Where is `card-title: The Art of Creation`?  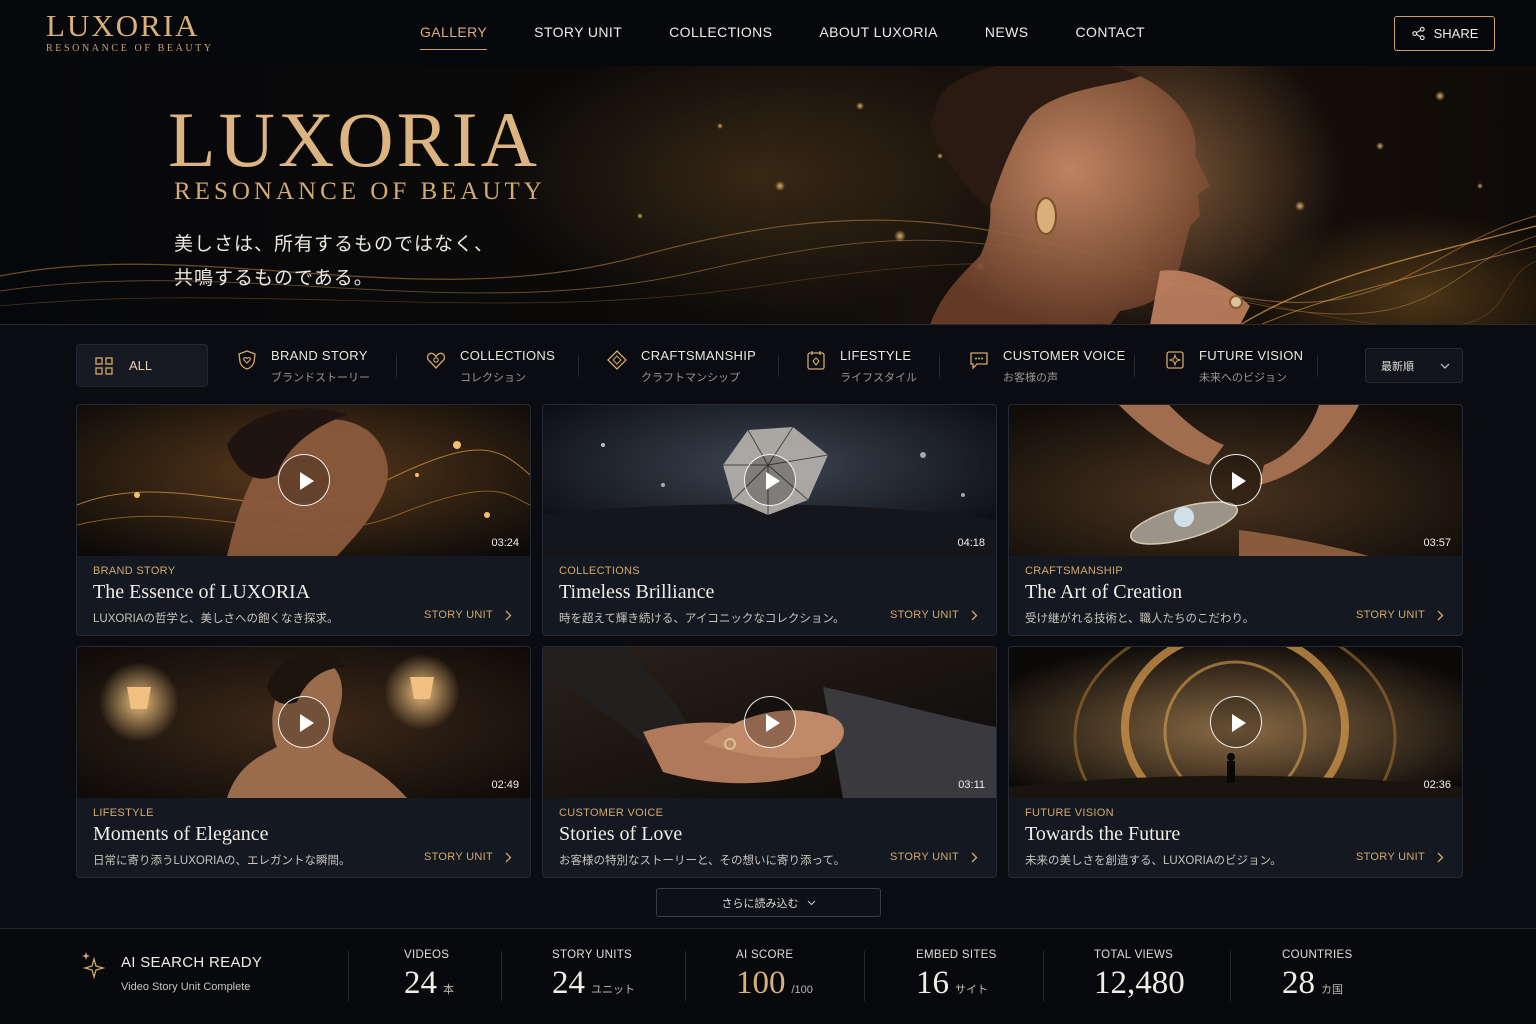 card-title: The Art of Creation is located at coordinates (1103, 592).